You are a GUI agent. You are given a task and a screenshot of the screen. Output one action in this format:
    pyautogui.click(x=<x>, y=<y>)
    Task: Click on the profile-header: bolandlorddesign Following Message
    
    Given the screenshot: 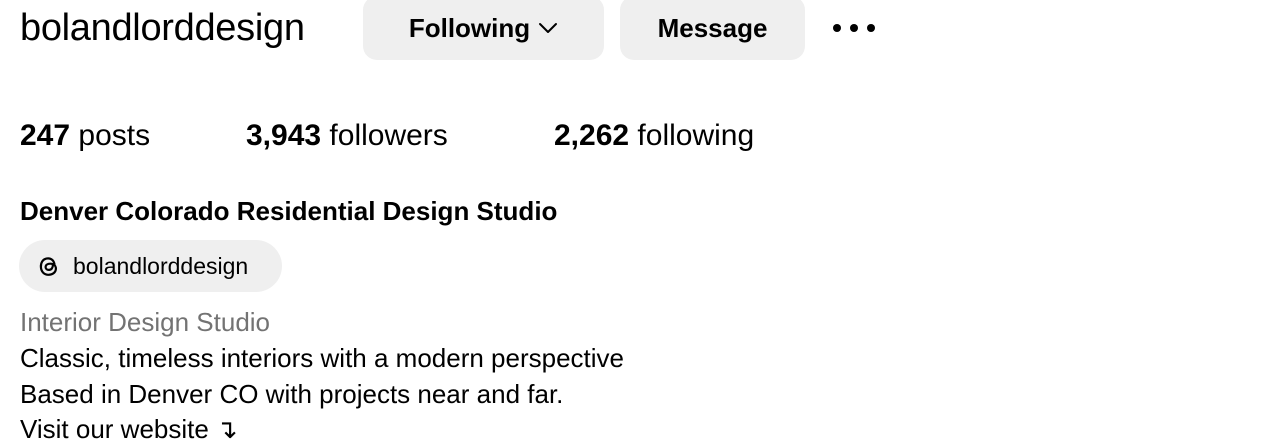 What is the action you would take?
    pyautogui.click(x=643, y=30)
    